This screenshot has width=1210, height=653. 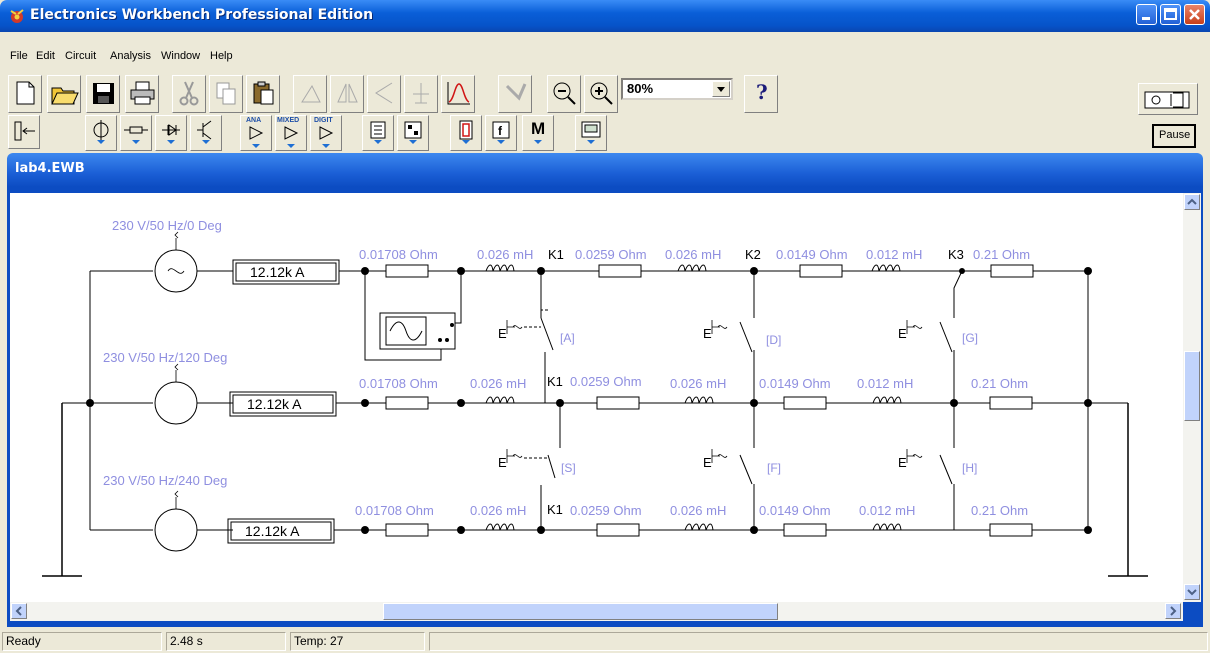 I want to click on chevron-down-icon, so click(x=721, y=89).